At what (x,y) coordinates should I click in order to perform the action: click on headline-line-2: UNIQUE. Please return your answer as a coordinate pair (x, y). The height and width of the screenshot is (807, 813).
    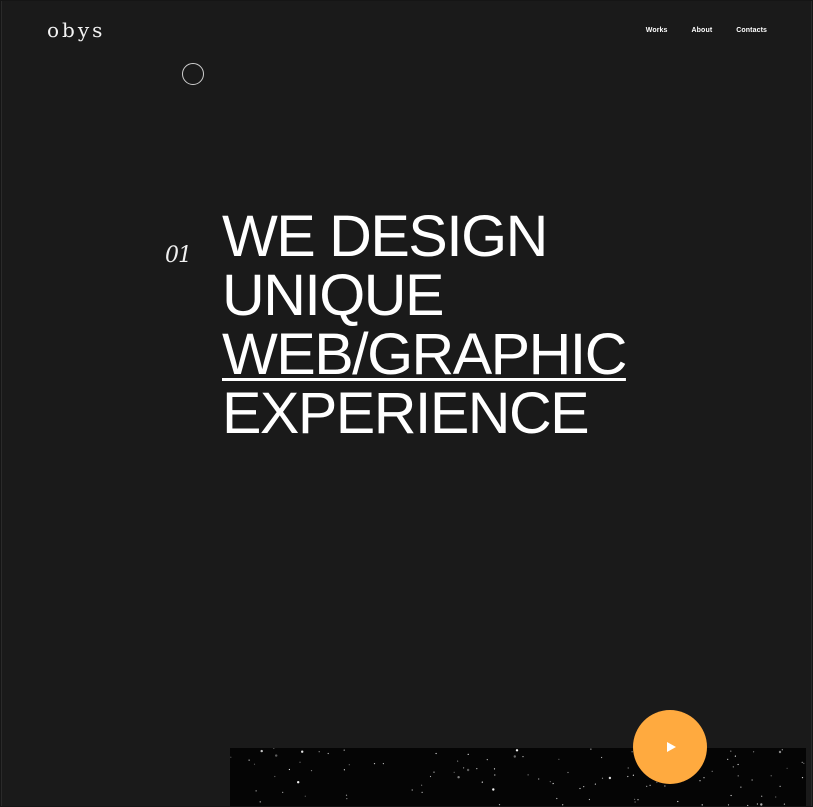
    Looking at the image, I should click on (333, 295).